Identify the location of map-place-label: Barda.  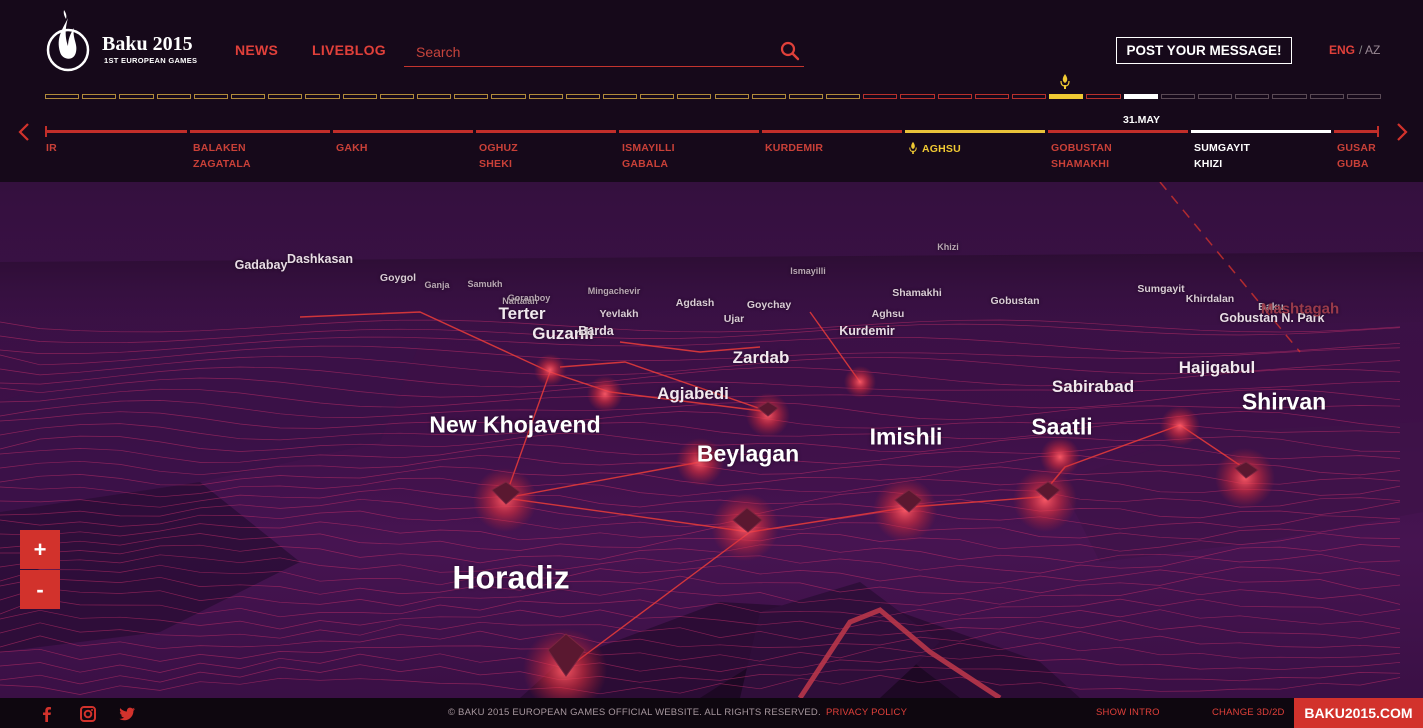
(595, 331).